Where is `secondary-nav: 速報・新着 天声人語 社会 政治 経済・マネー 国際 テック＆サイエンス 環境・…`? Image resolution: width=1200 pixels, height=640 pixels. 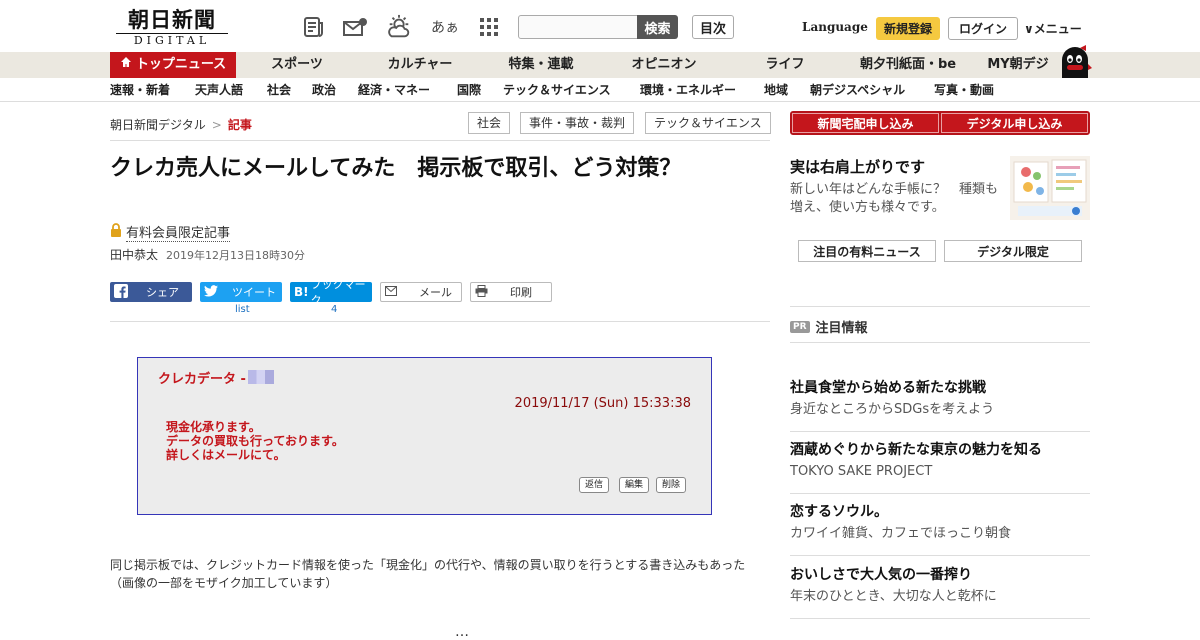 secondary-nav: 速報・新着 天声人語 社会 政治 経済・マネー 国際 テック＆サイエンス 環境・… is located at coordinates (600, 90).